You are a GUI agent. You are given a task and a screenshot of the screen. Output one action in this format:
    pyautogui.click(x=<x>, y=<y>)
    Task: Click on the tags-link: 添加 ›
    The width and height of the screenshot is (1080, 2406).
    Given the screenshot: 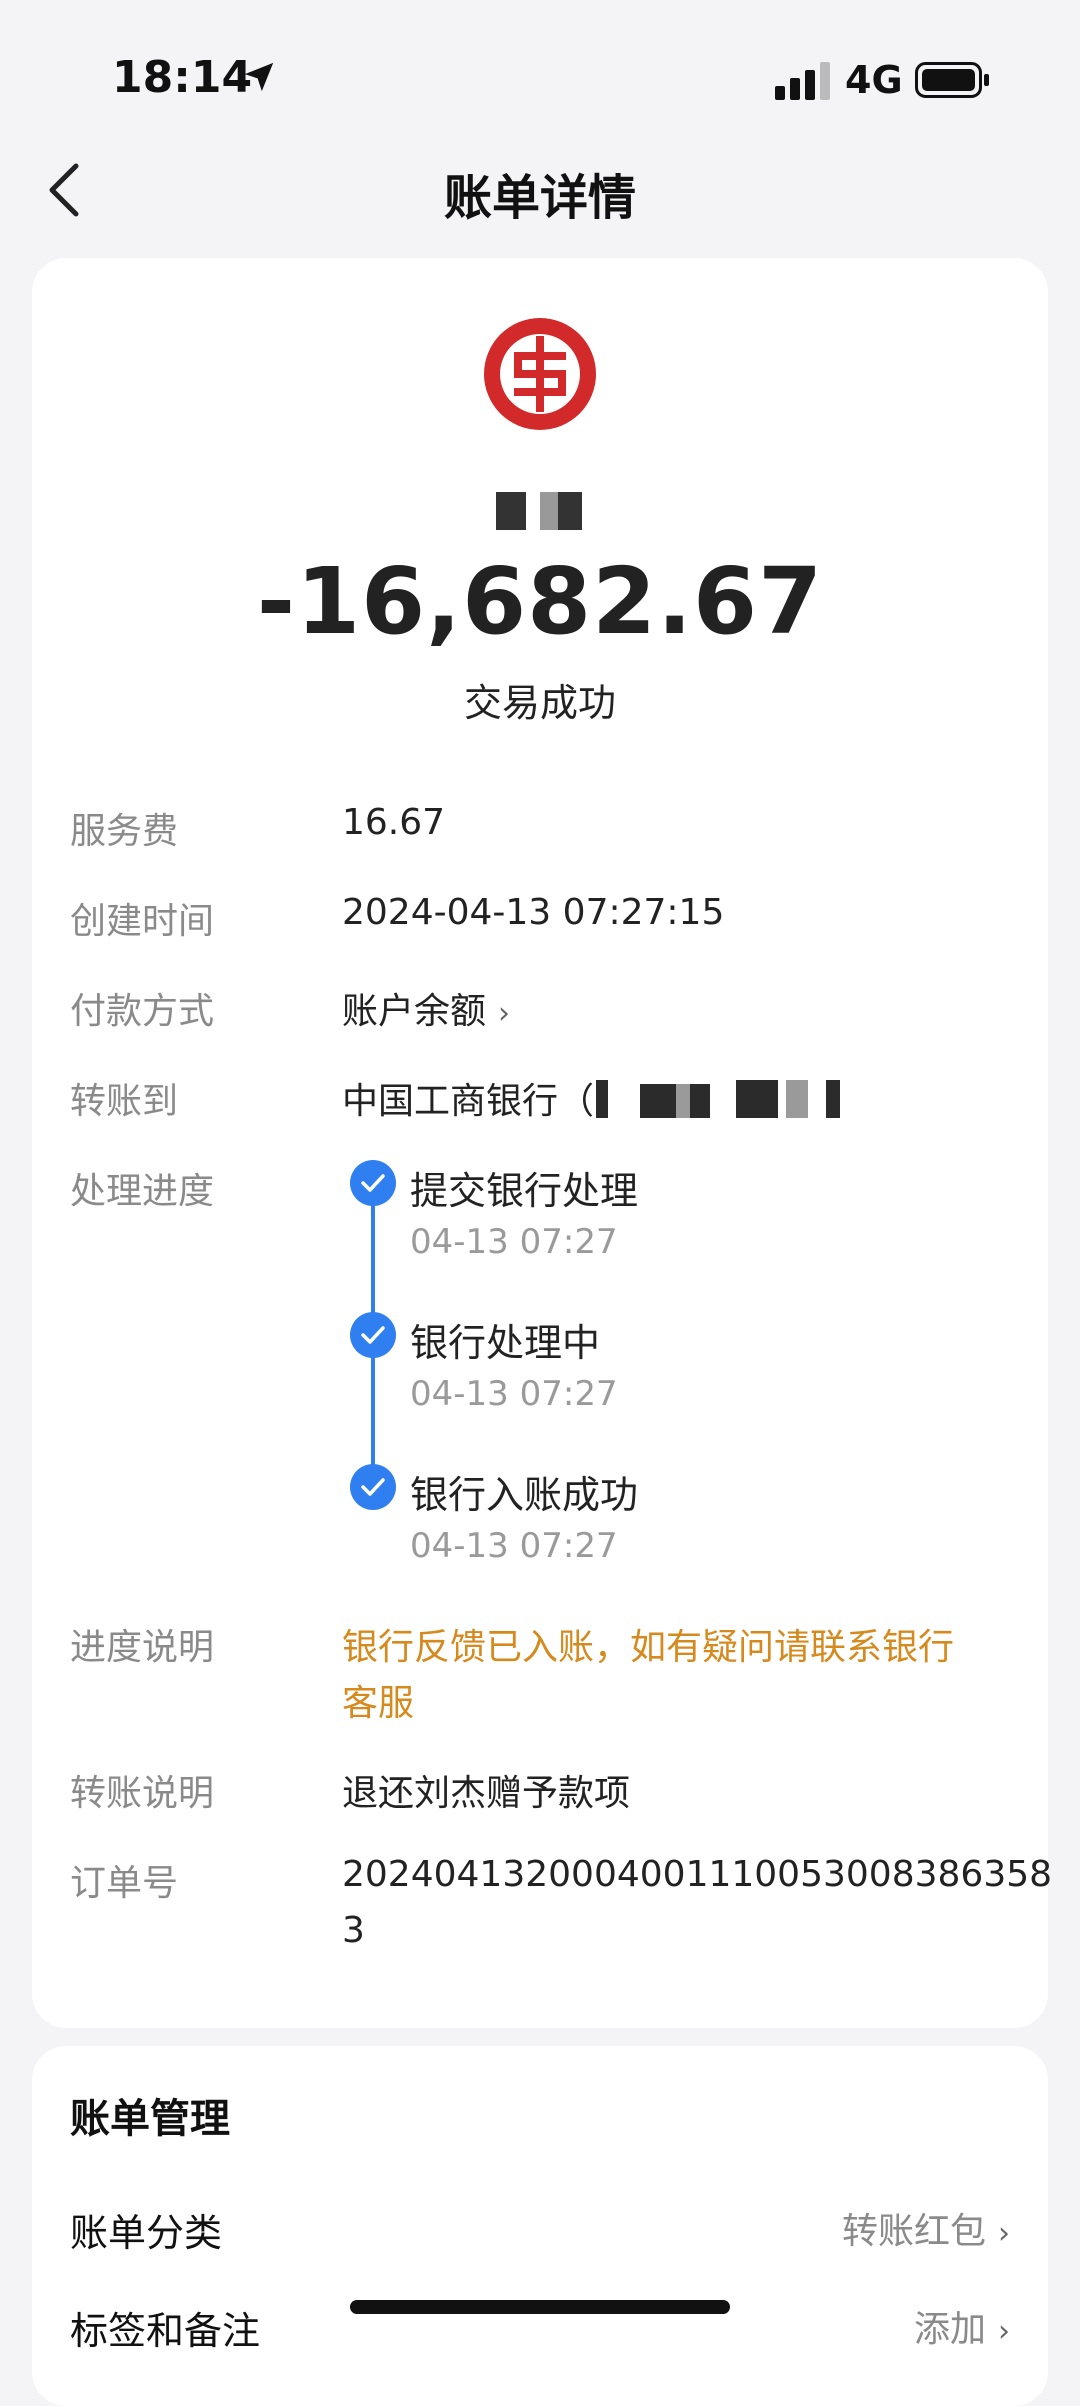 What is the action you would take?
    pyautogui.click(x=962, y=2326)
    